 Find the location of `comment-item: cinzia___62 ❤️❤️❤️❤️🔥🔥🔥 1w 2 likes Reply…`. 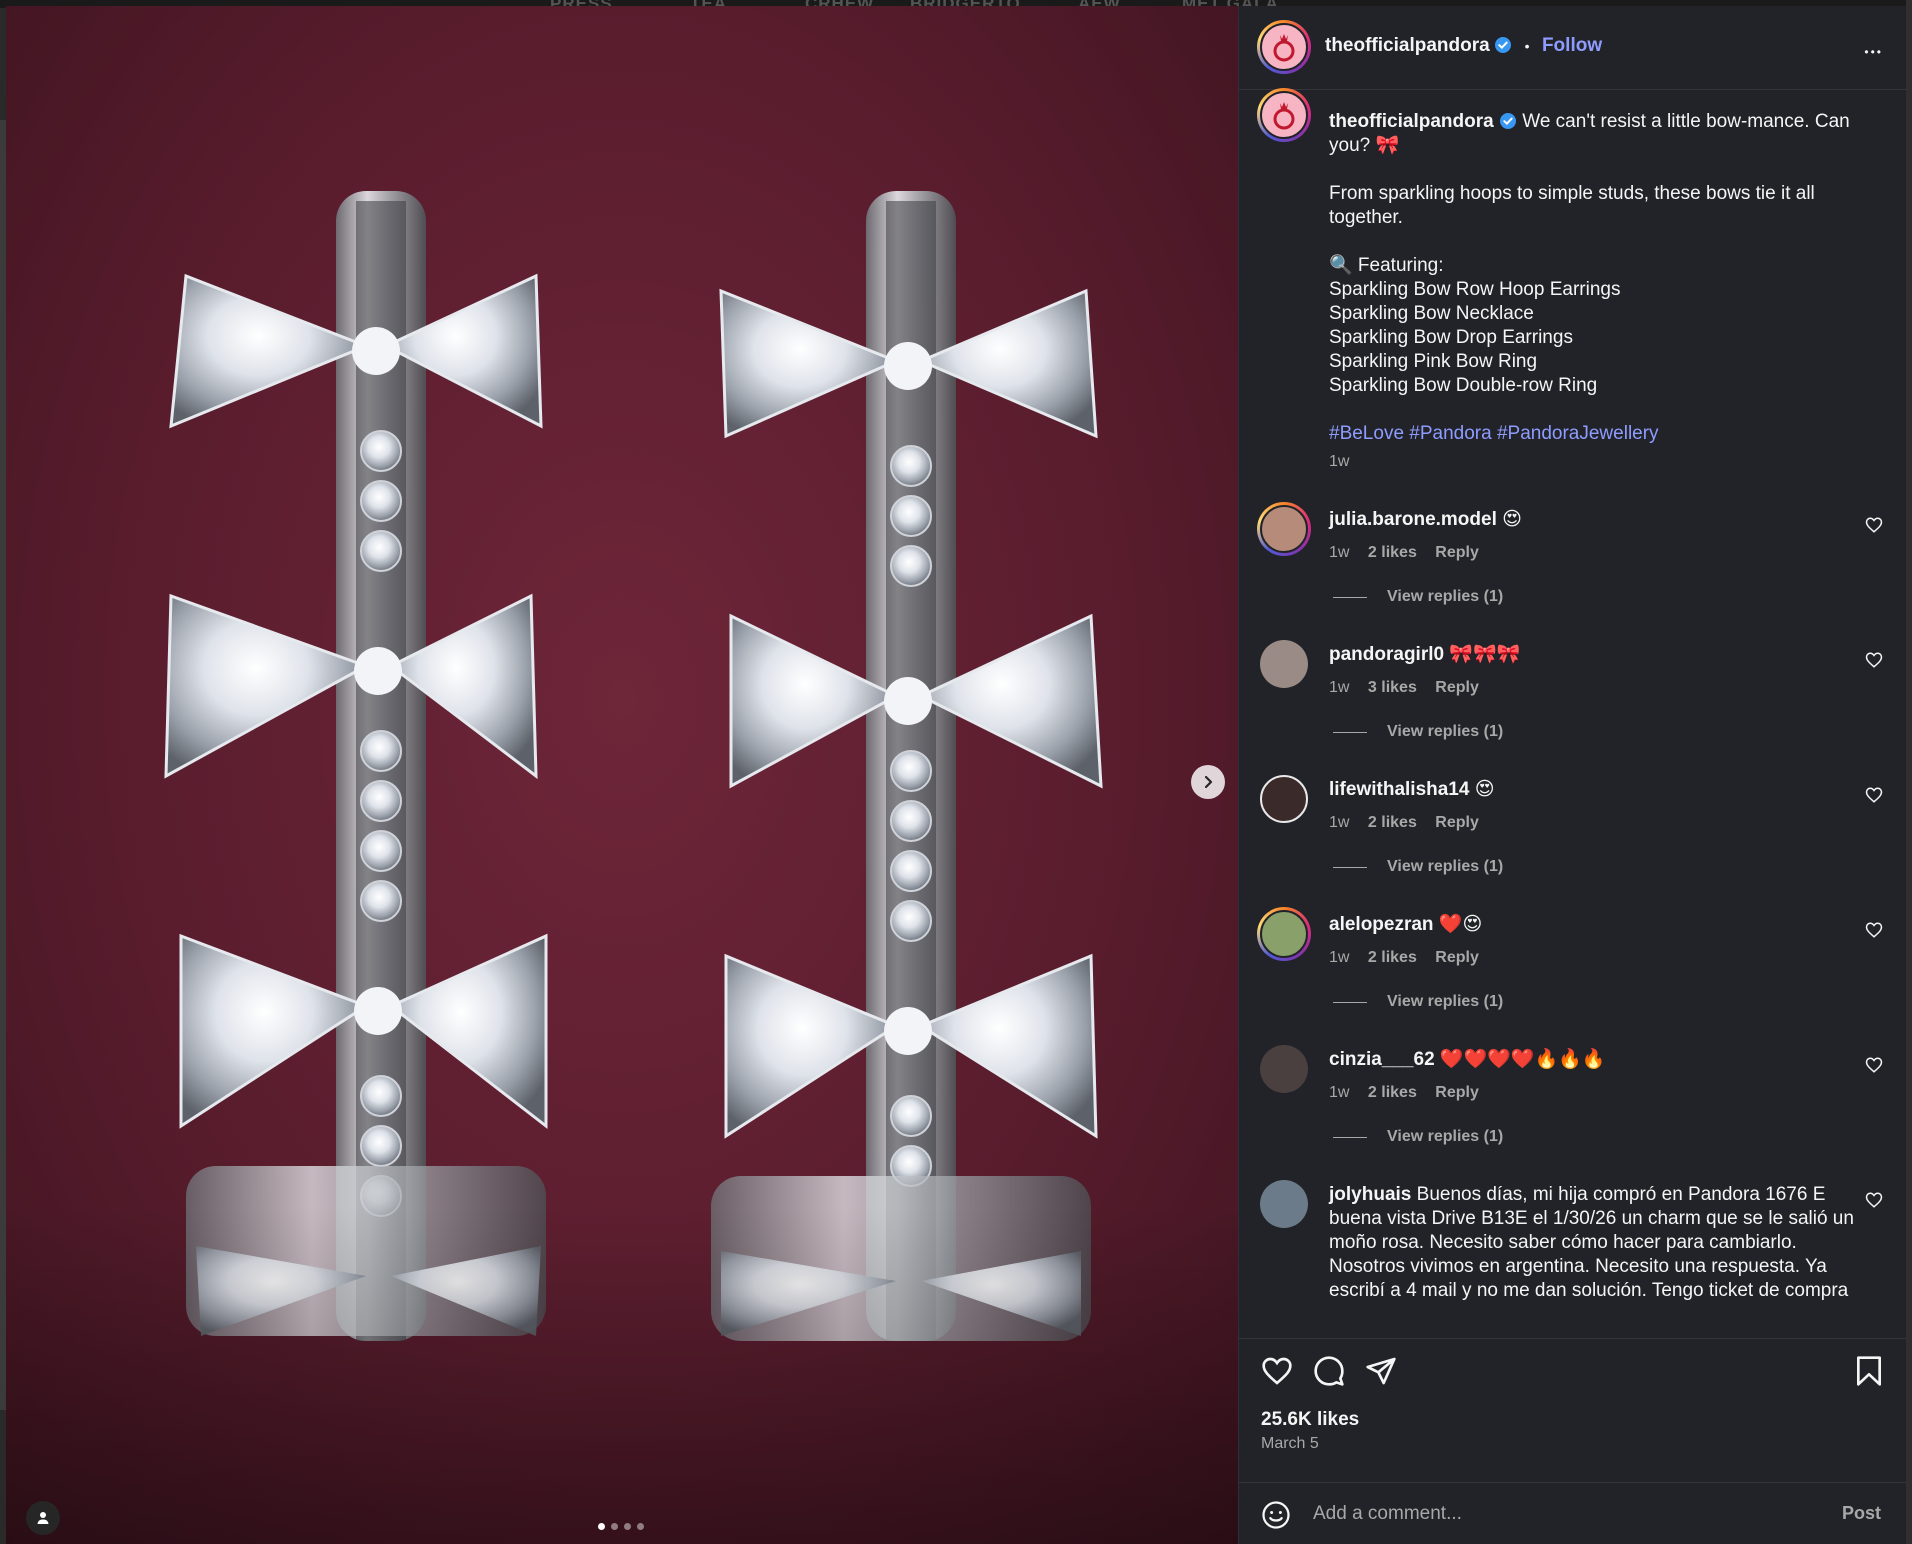

comment-item: cinzia___62 ❤️❤️❤️❤️🔥🔥🔥 1w 2 likes Reply… is located at coordinates (1573, 1107).